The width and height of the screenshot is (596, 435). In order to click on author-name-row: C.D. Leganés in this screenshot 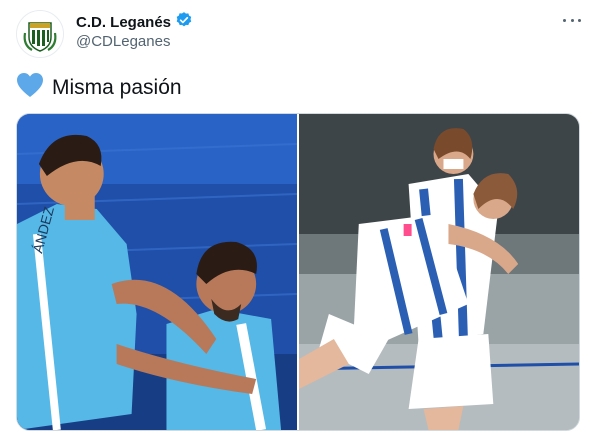, I will do `click(134, 22)`.